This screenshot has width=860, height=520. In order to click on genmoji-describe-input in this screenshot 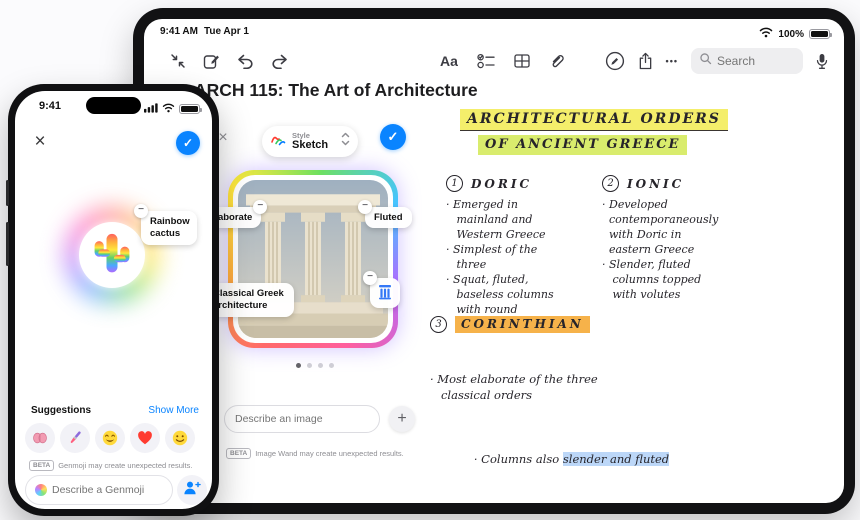, I will do `click(107, 490)`.